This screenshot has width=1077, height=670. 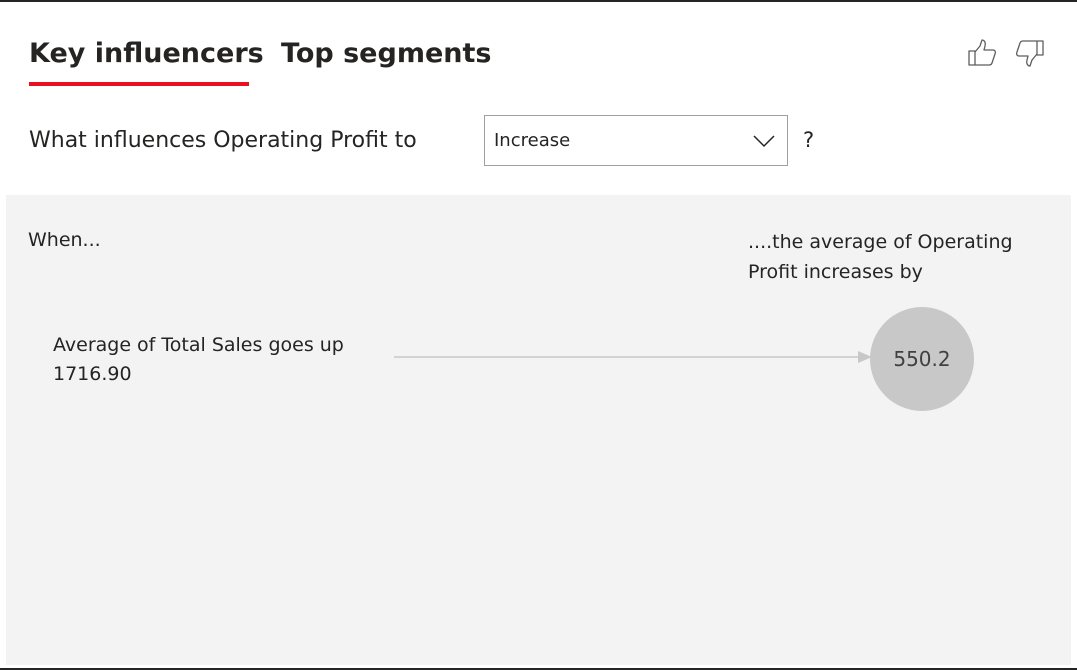 What do you see at coordinates (764, 141) in the screenshot?
I see `chevron-down-icon` at bounding box center [764, 141].